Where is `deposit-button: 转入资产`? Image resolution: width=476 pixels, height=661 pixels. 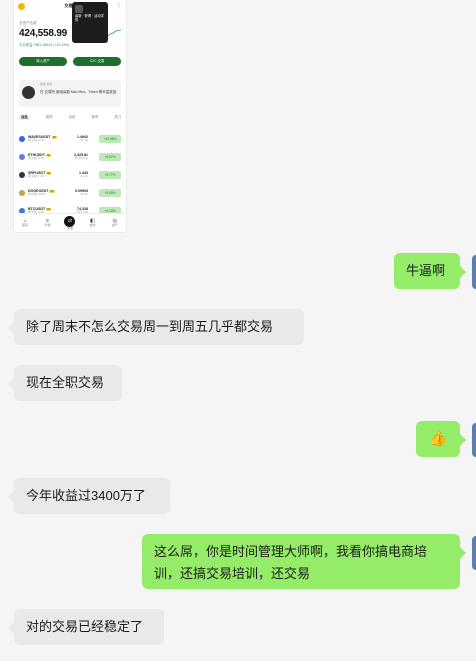
deposit-button: 转入资产 is located at coordinates (43, 61).